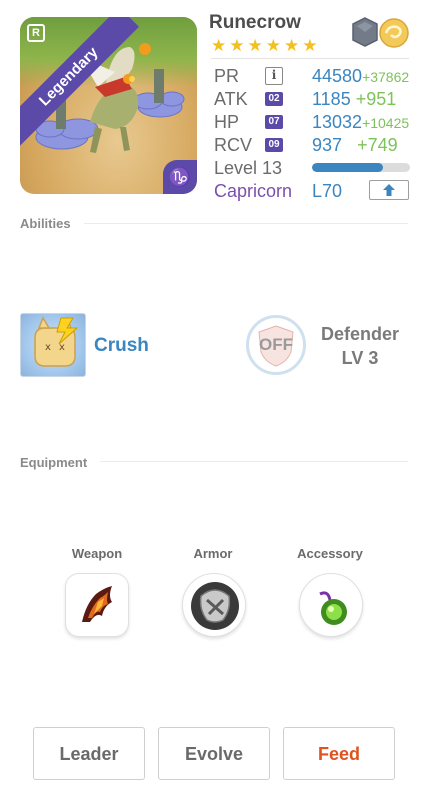  Describe the element at coordinates (214, 753) in the screenshot. I see `evolve-button: Evolve` at that location.